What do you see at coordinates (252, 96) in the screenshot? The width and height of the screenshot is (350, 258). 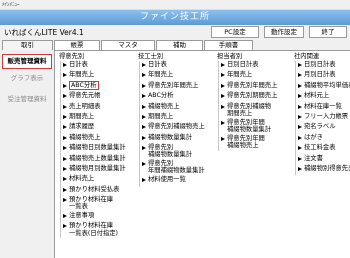 I see `report-link-label: 得意先別期間売上` at bounding box center [252, 96].